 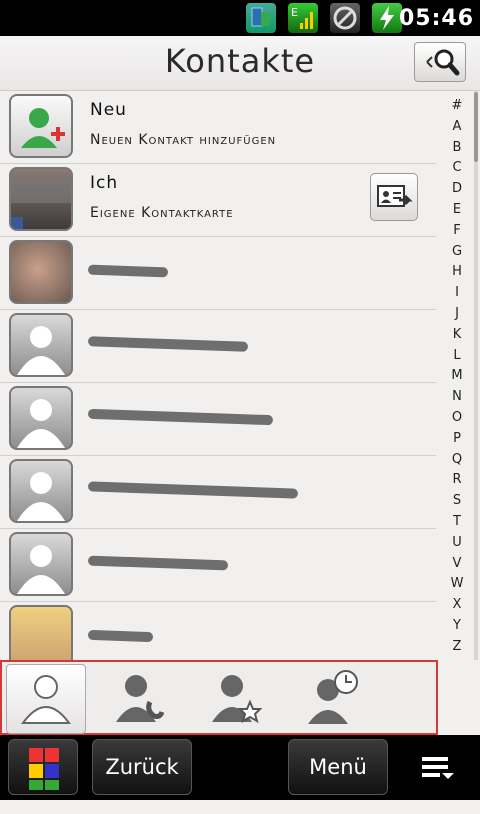 What do you see at coordinates (457, 418) in the screenshot?
I see `alphabet-letter: O` at bounding box center [457, 418].